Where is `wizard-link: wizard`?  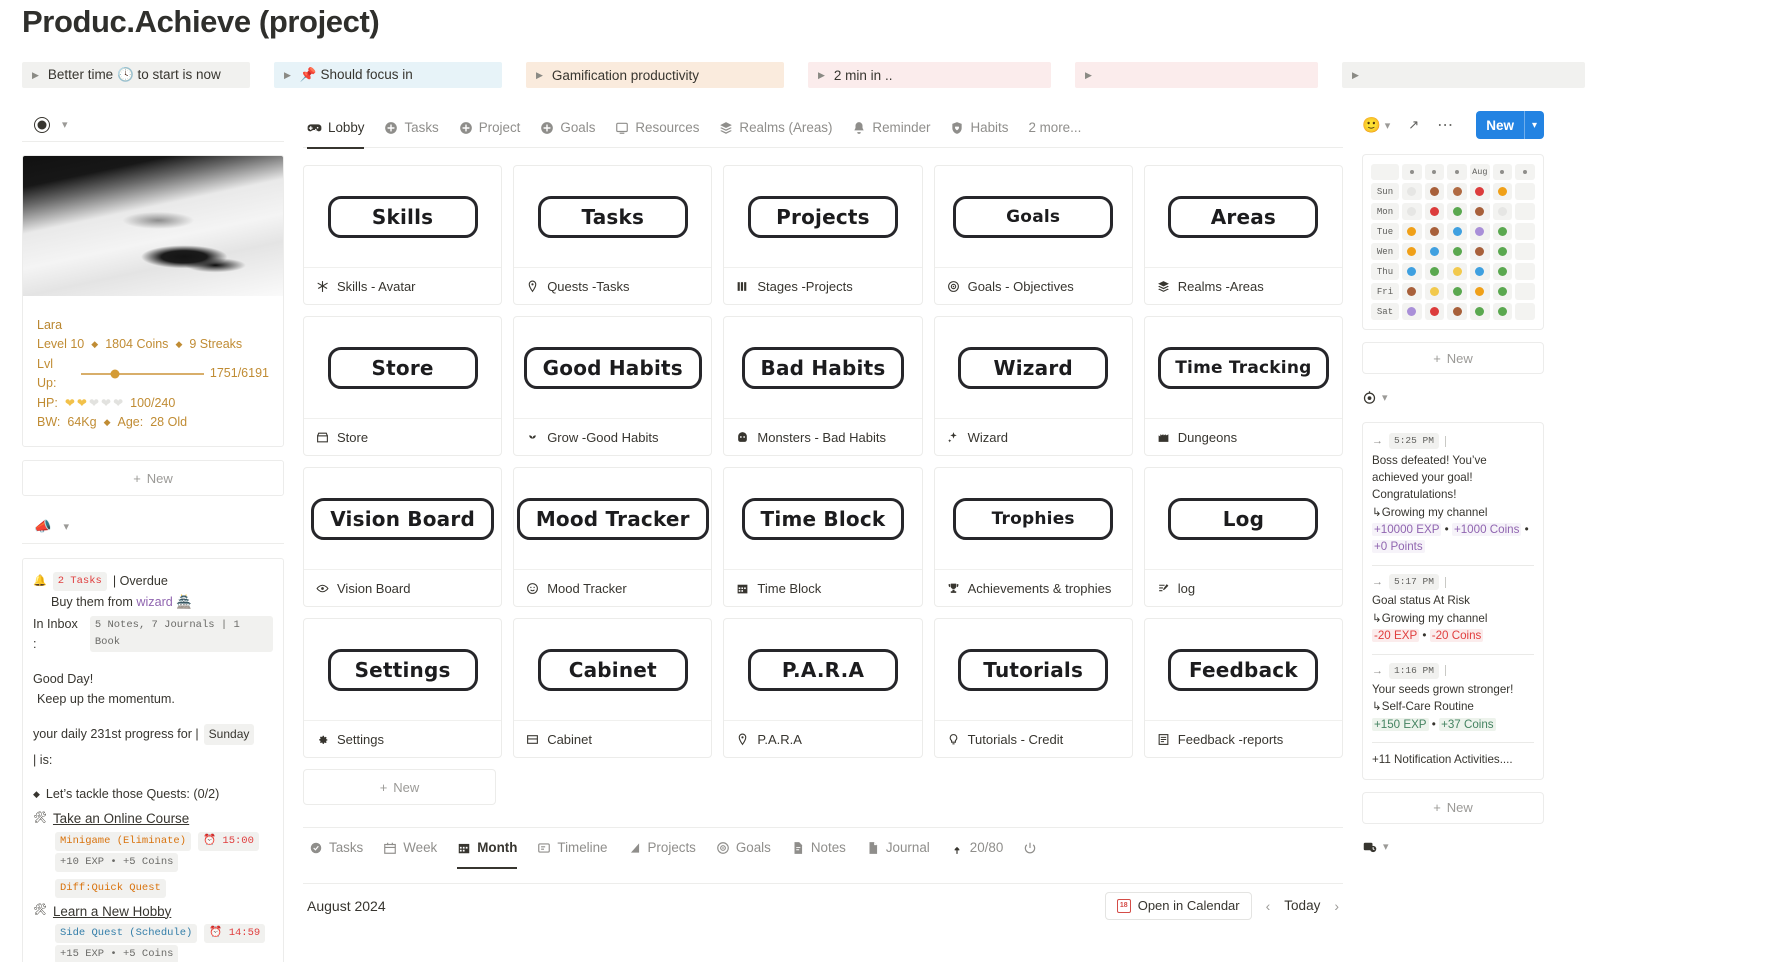
wizard-link: wizard is located at coordinates (154, 602).